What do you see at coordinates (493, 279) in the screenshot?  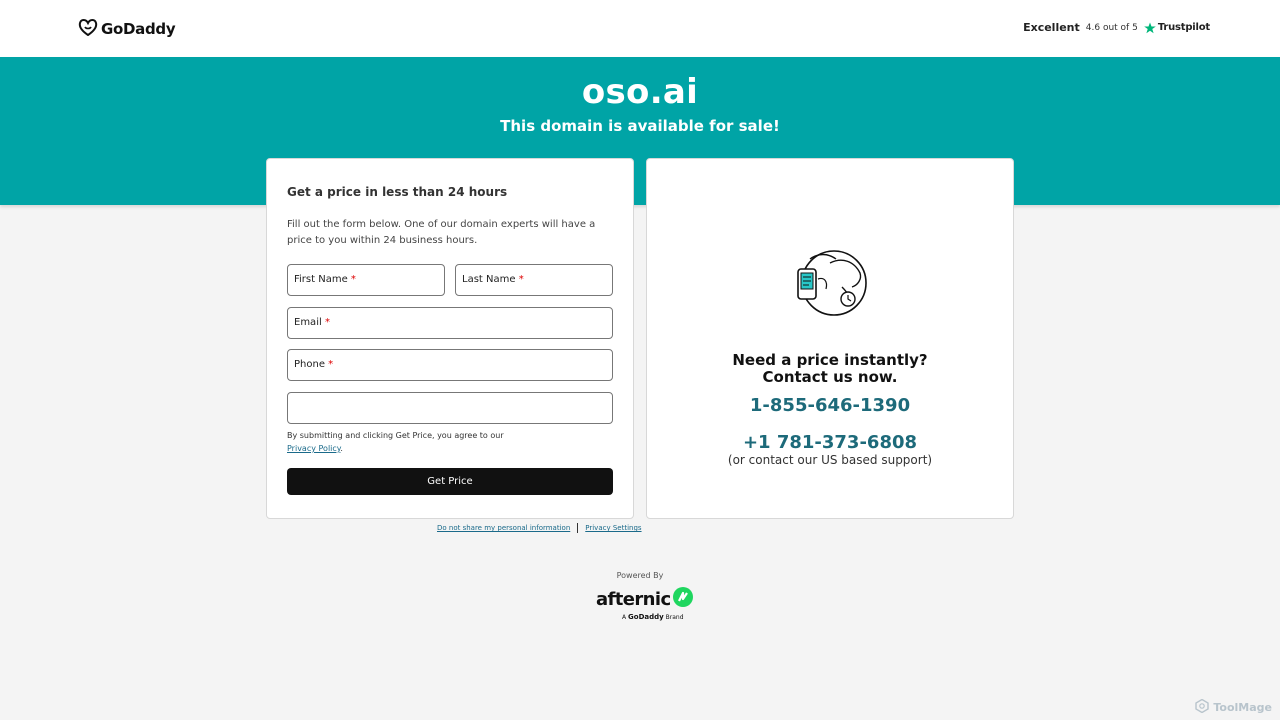 I see `last-name-label: Last Name *` at bounding box center [493, 279].